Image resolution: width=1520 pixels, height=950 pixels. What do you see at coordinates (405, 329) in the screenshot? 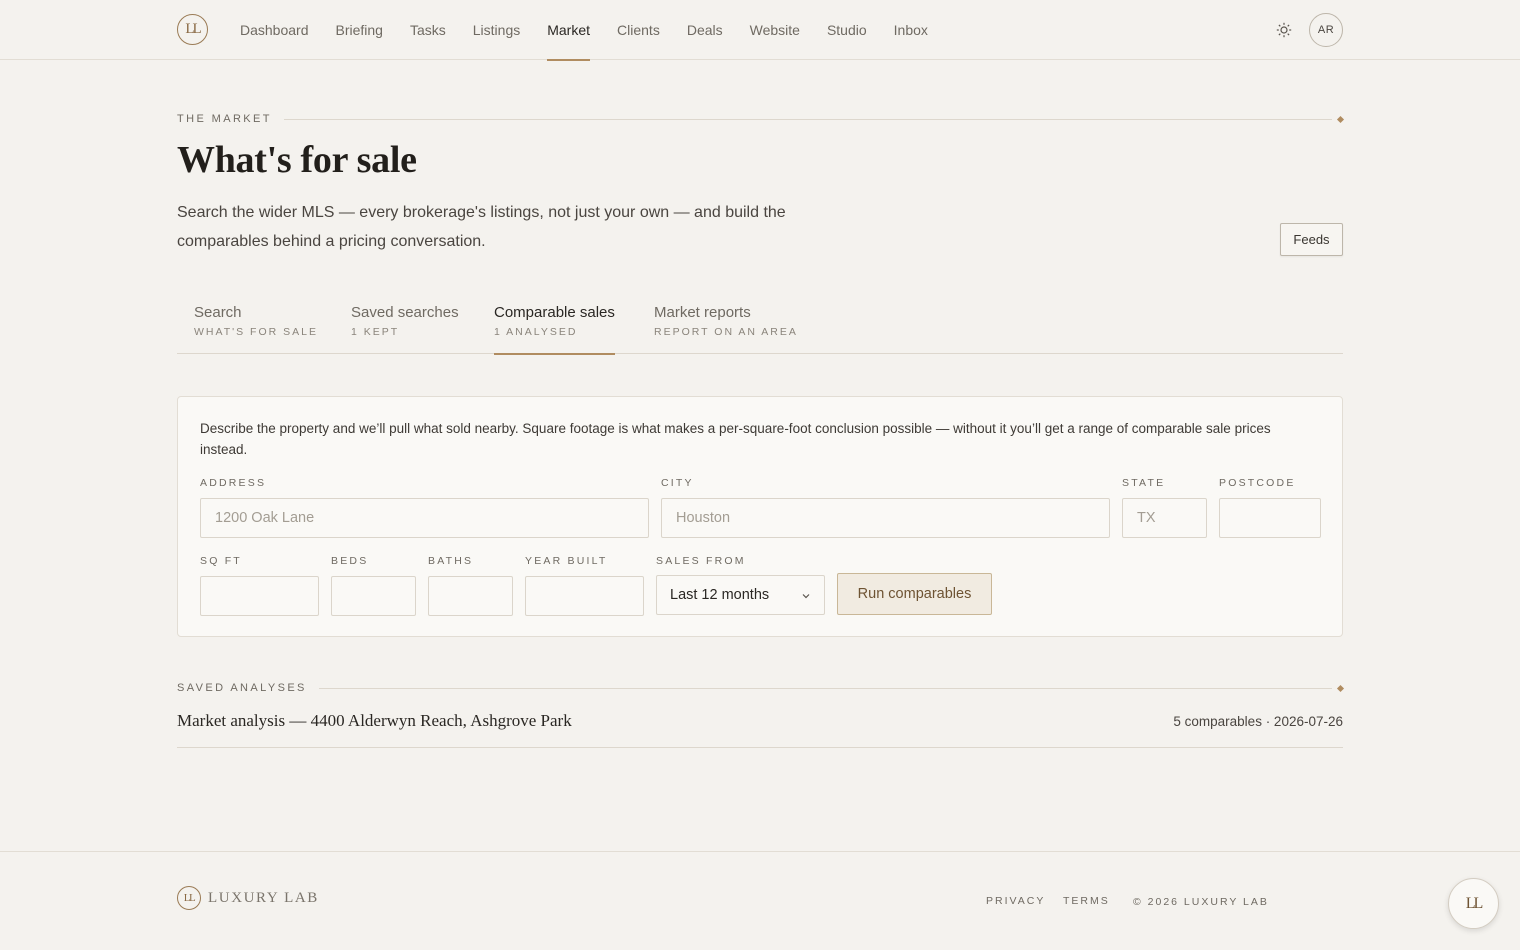
I see `tab-saved-searches: Saved searches 1 KEPT` at bounding box center [405, 329].